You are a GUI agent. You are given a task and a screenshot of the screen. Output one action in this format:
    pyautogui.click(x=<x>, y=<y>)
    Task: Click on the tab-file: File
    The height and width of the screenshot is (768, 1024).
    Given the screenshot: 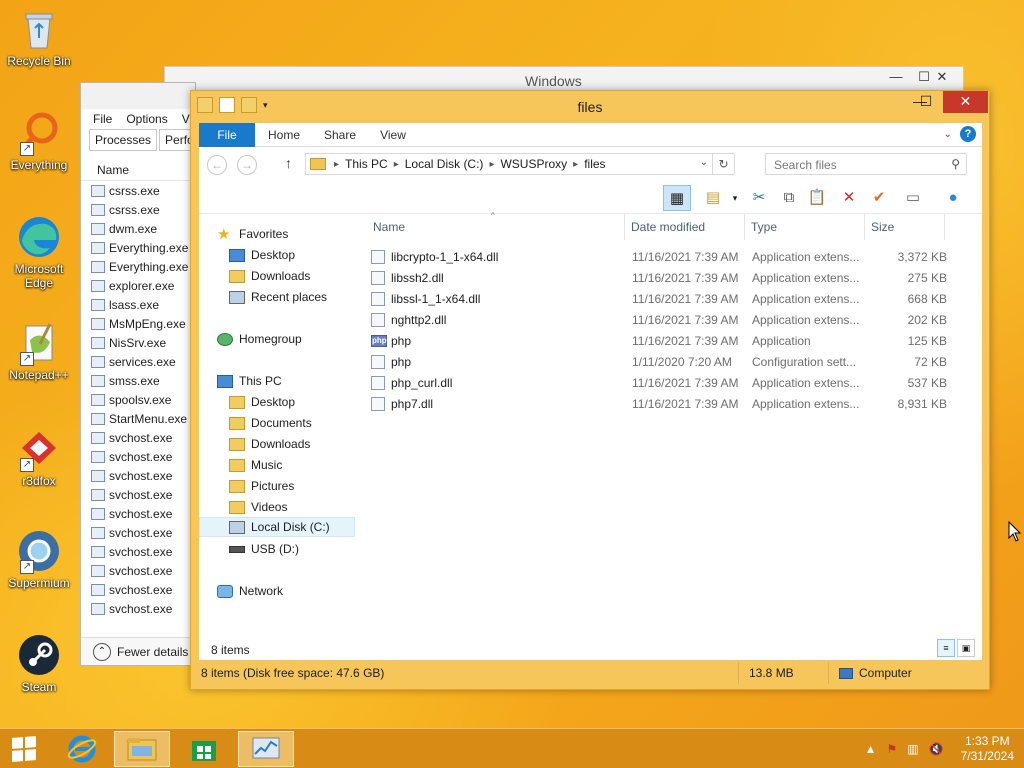 What is the action you would take?
    pyautogui.click(x=227, y=135)
    